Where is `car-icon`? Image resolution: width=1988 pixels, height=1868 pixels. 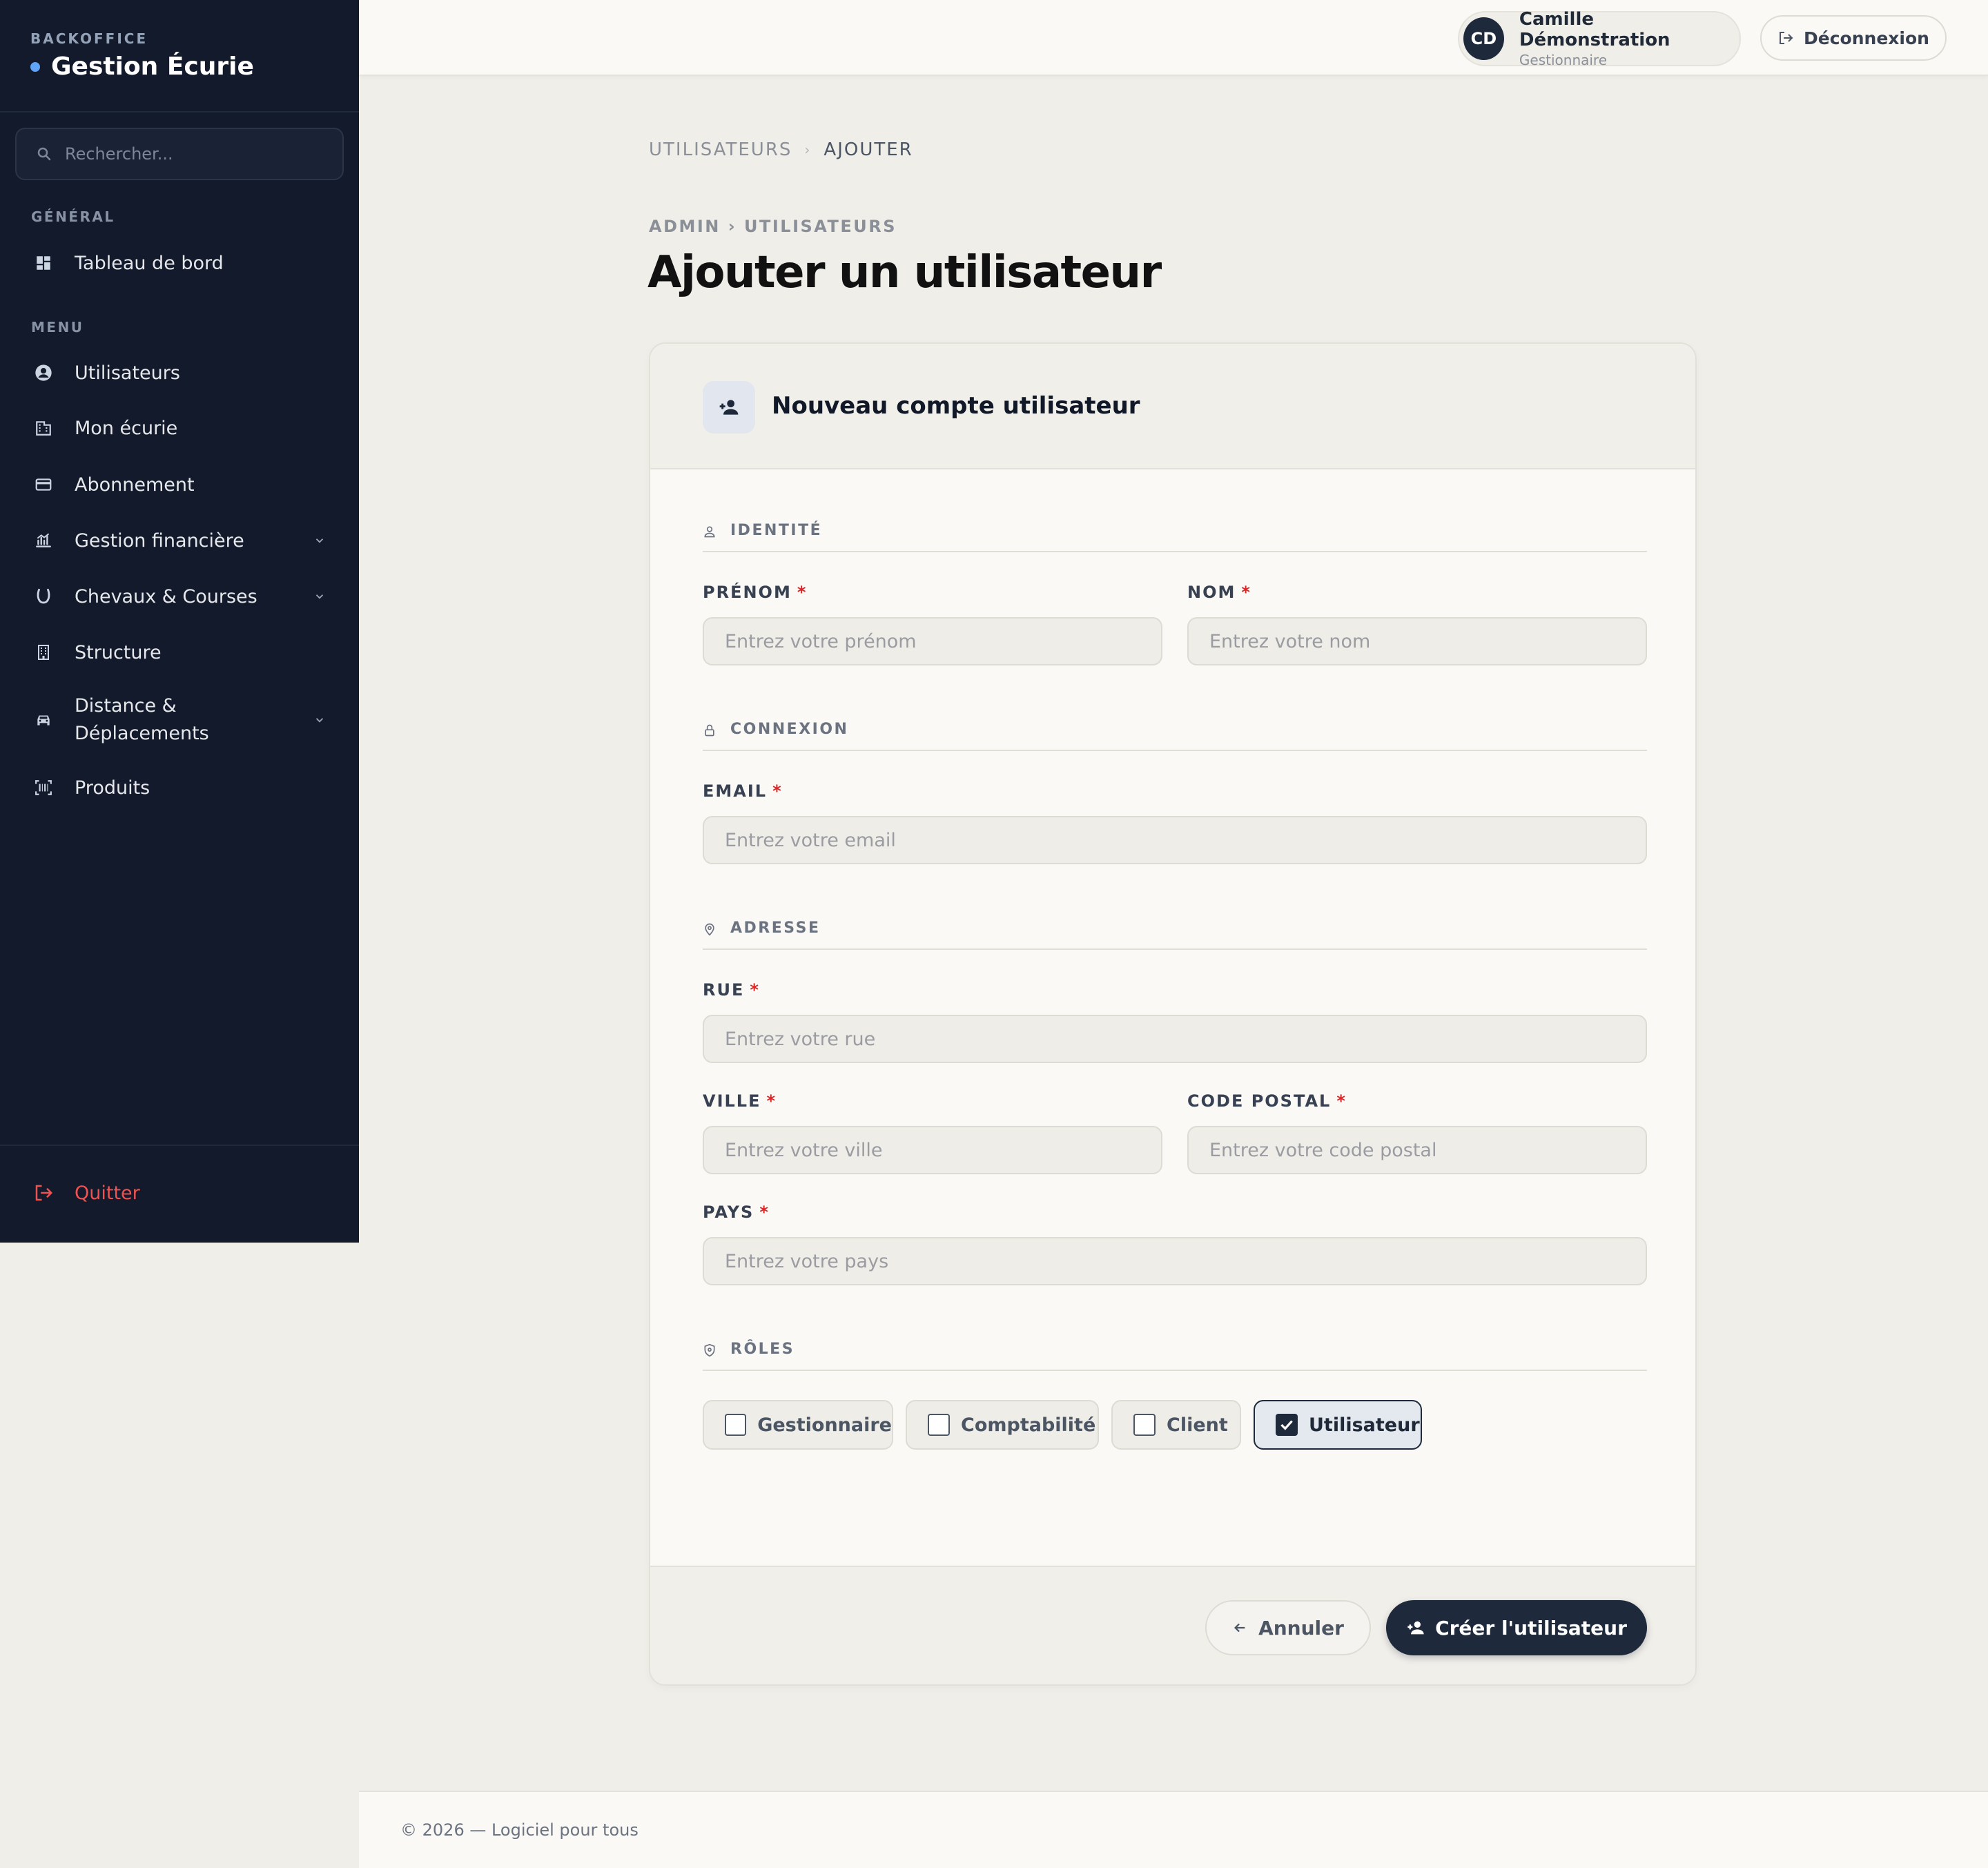 car-icon is located at coordinates (43, 720).